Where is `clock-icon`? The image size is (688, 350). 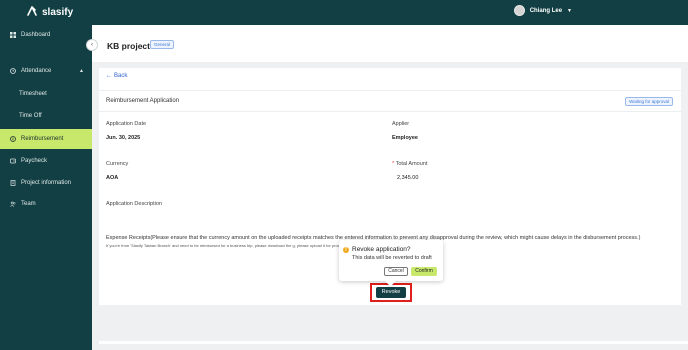
clock-icon is located at coordinates (13, 71).